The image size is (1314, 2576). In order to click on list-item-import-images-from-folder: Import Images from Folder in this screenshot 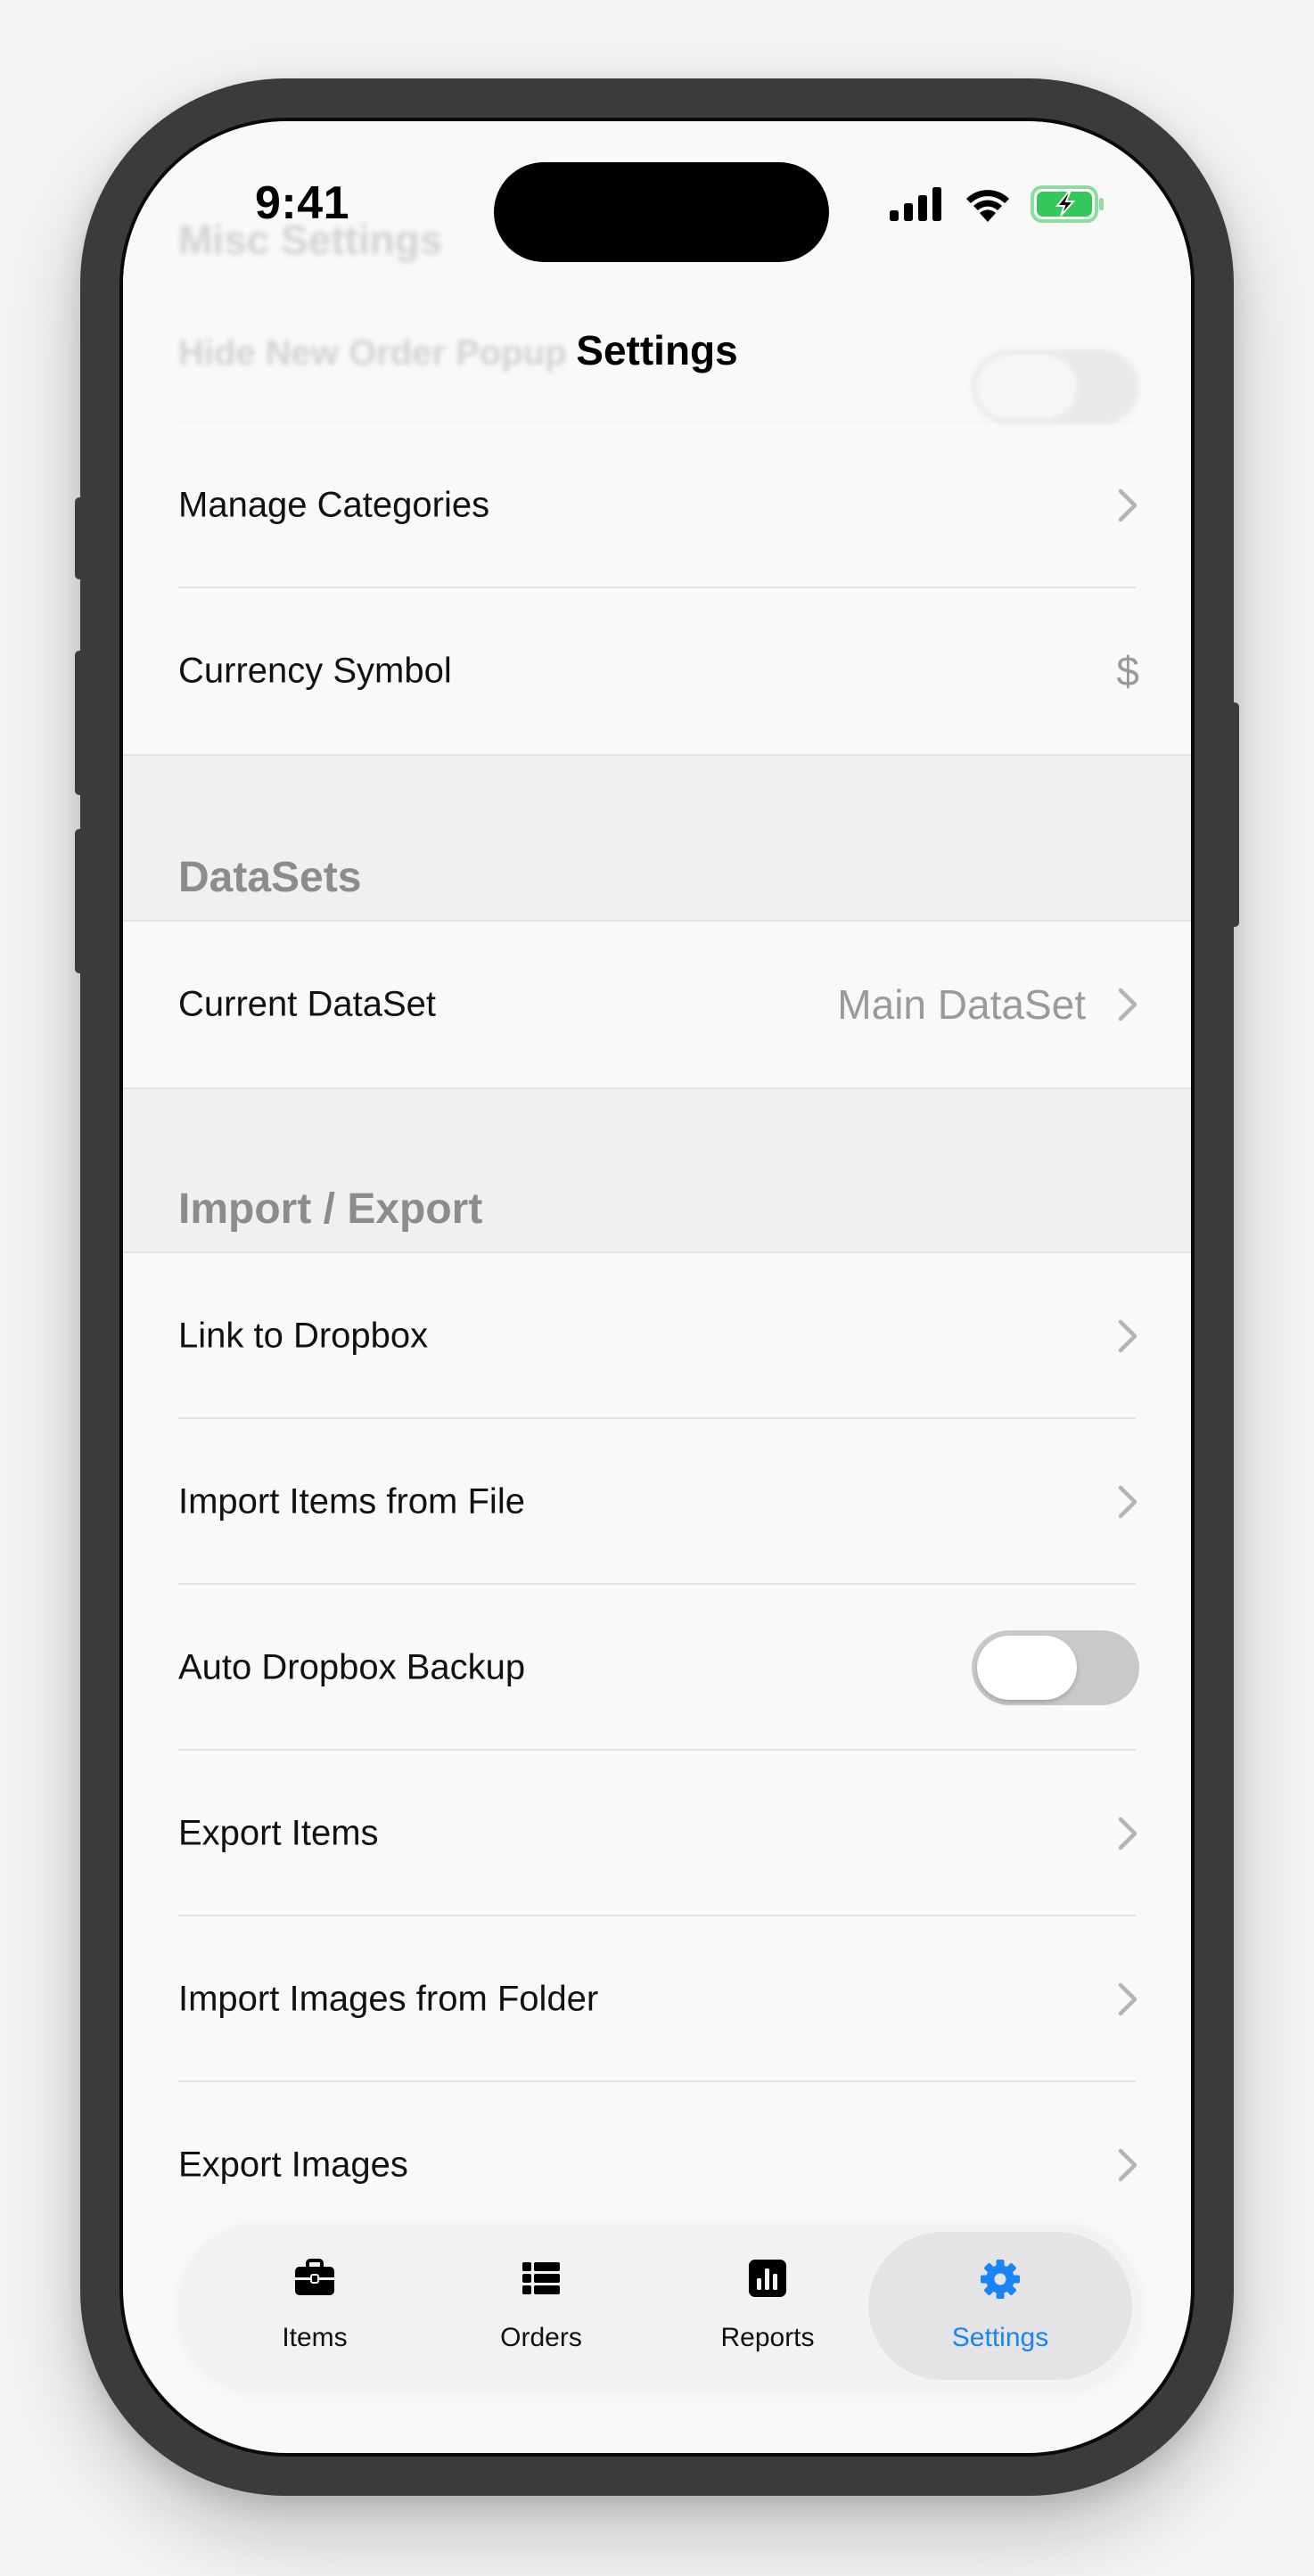, I will do `click(657, 1999)`.